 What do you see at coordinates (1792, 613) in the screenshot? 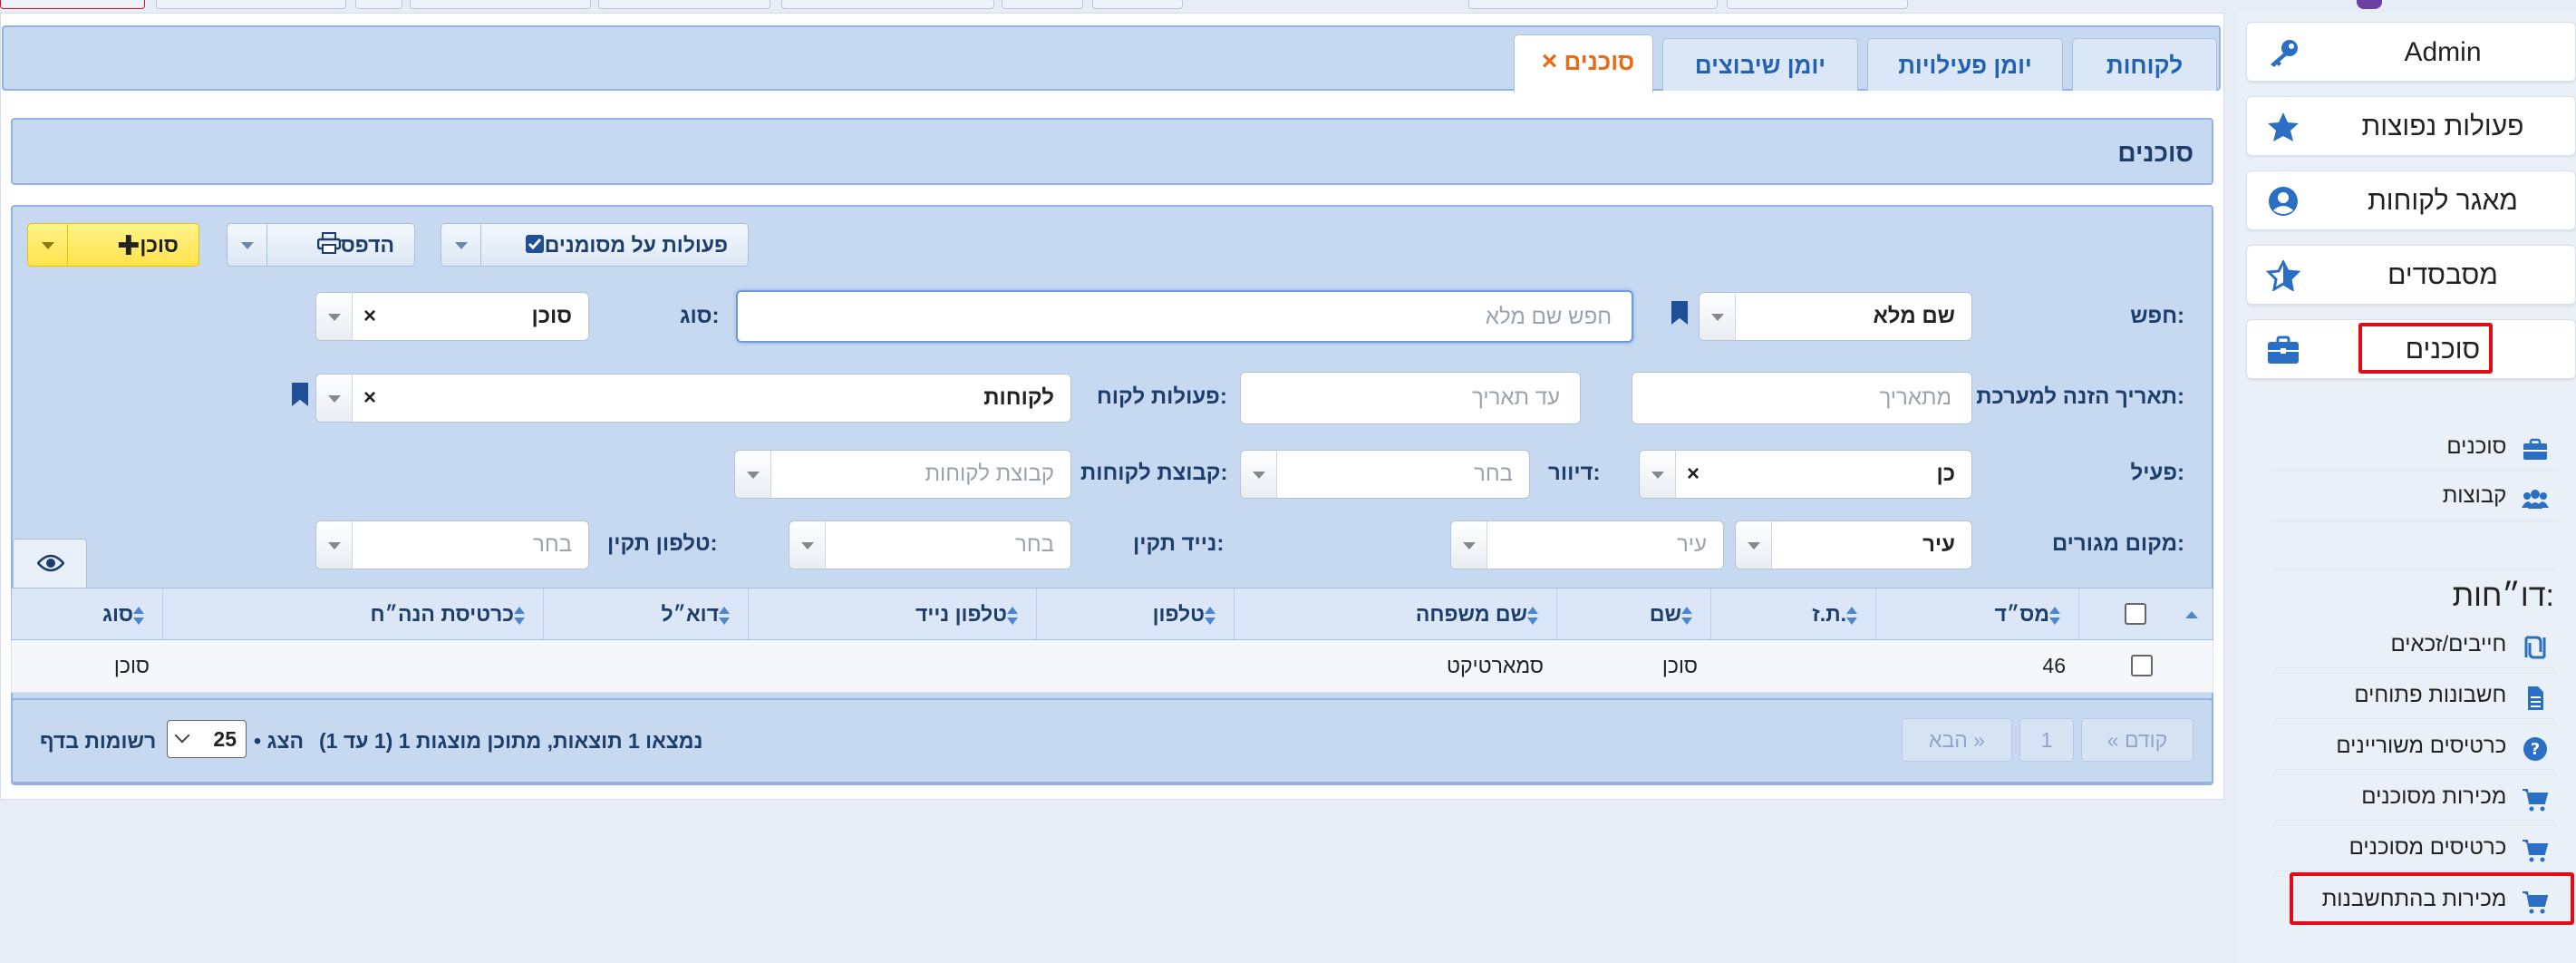
I see `column-header-tz: ת.ז.` at bounding box center [1792, 613].